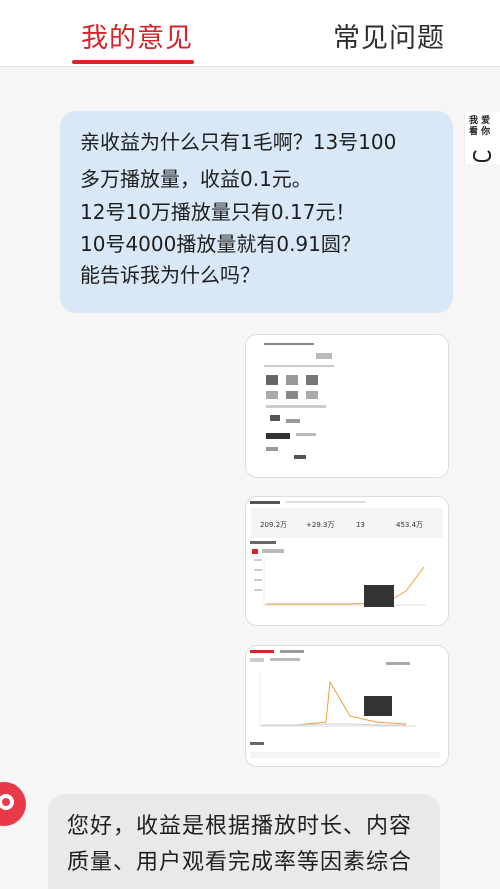 The width and height of the screenshot is (500, 889). Describe the element at coordinates (480, 126) in the screenshot. I see `avatar-signature-text: 我 爱 看 你` at that location.